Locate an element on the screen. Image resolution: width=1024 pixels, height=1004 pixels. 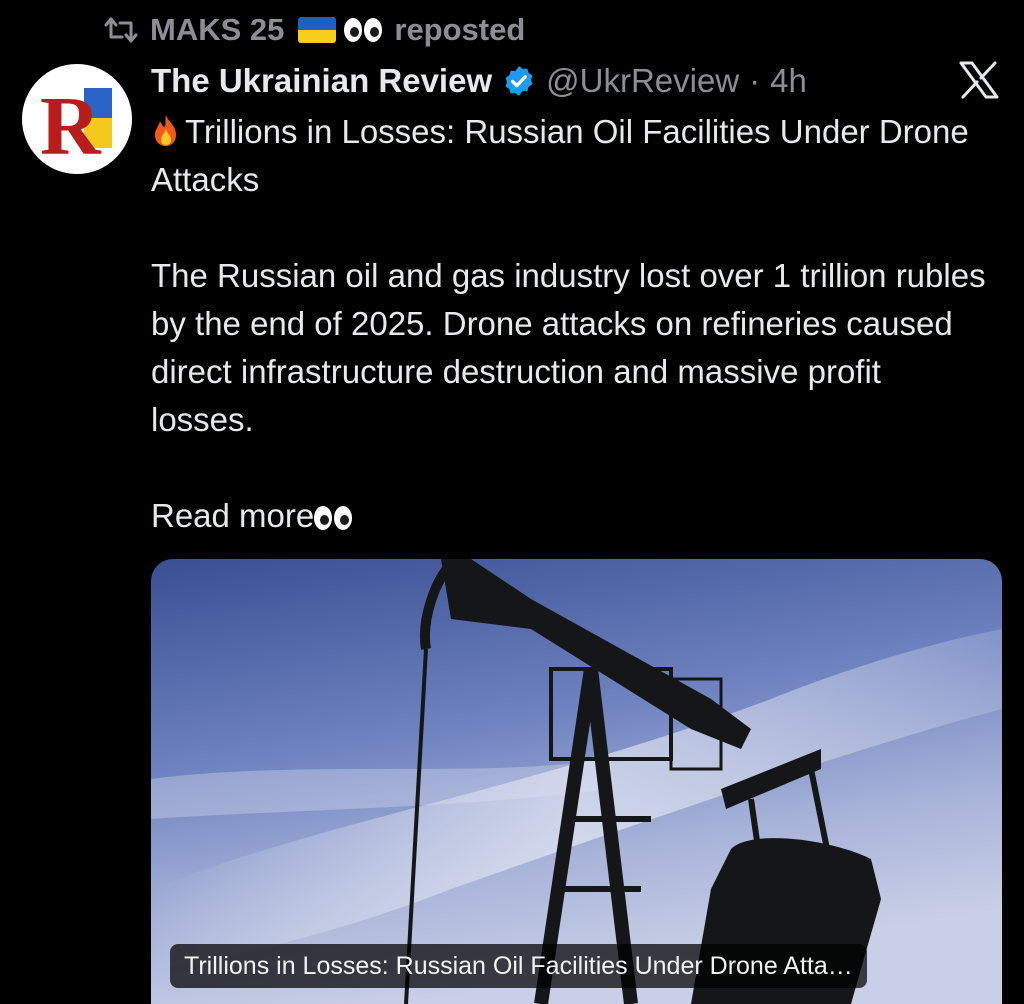
avatar: R is located at coordinates (77, 119).